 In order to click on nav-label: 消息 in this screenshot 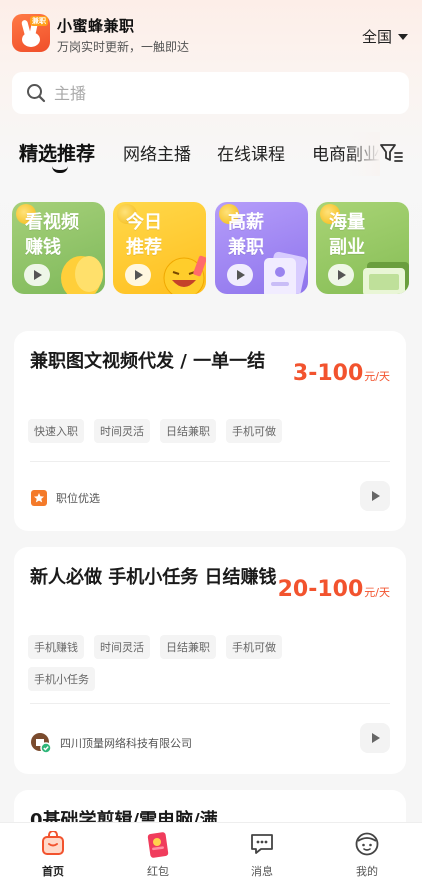, I will do `click(262, 871)`.